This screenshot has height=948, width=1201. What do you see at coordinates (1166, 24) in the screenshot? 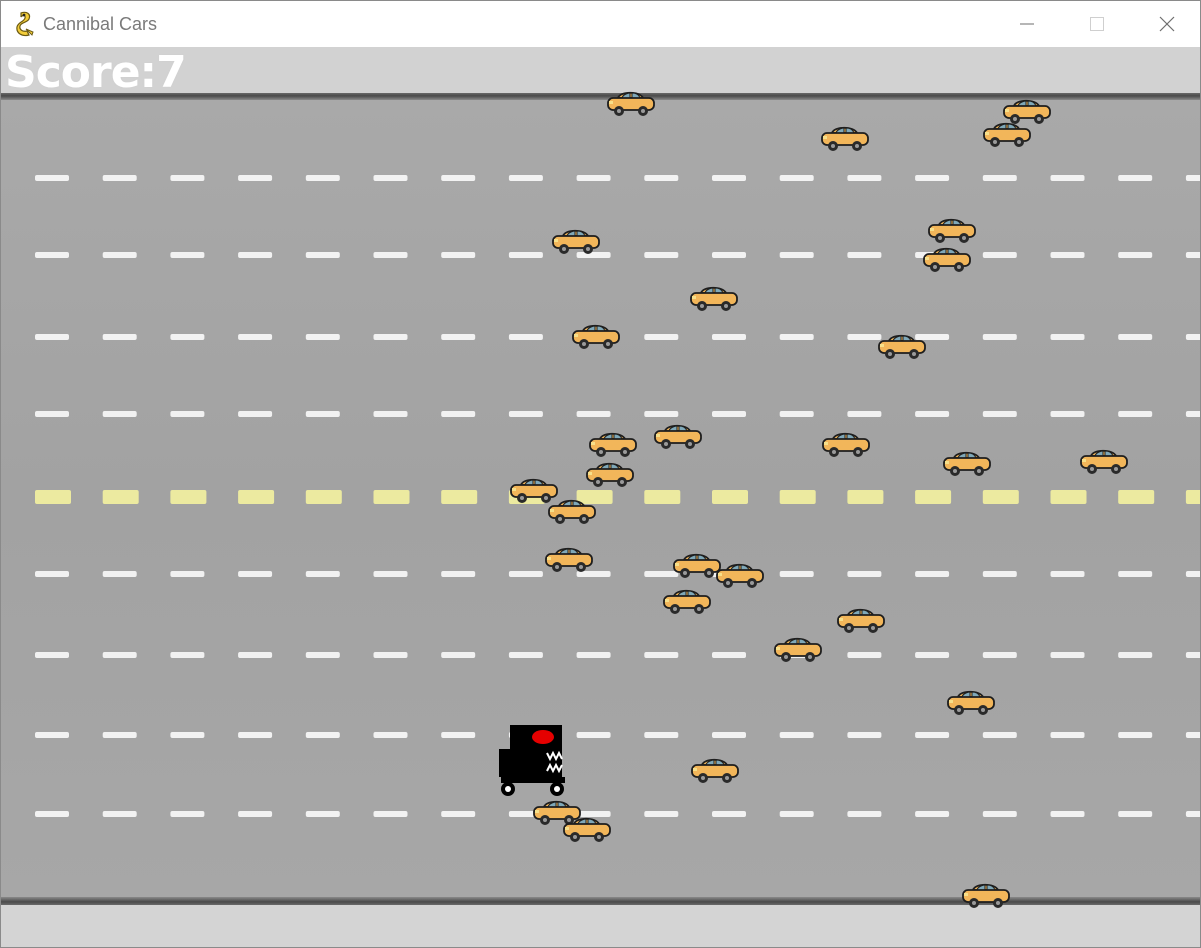
I see `close-button` at bounding box center [1166, 24].